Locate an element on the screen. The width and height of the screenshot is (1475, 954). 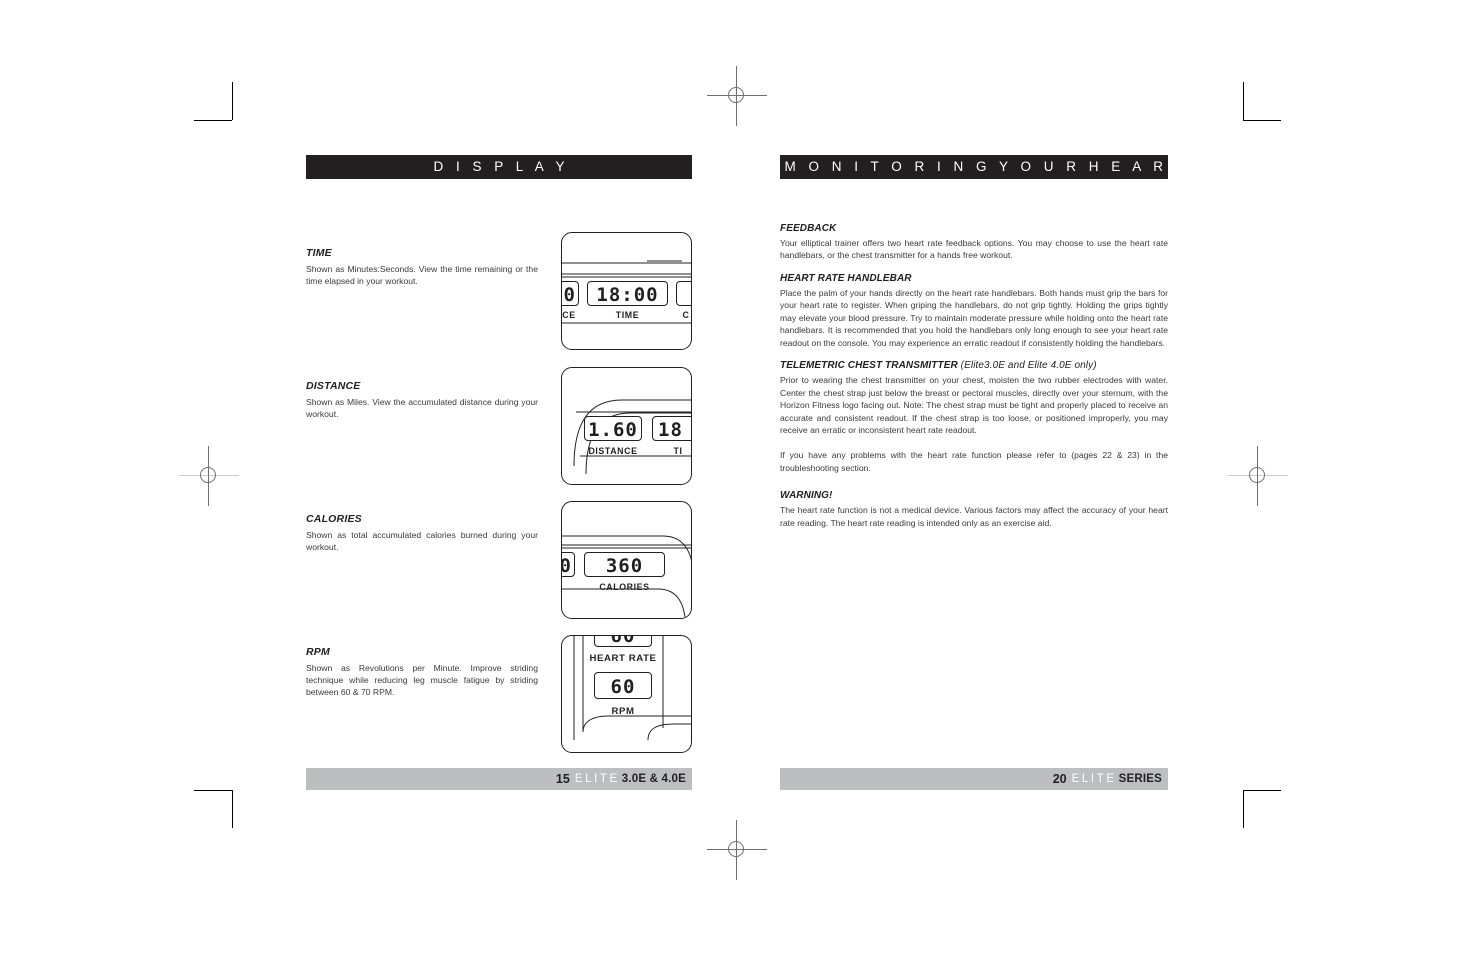
time-neighbor-left-value: 0 is located at coordinates (569, 295).